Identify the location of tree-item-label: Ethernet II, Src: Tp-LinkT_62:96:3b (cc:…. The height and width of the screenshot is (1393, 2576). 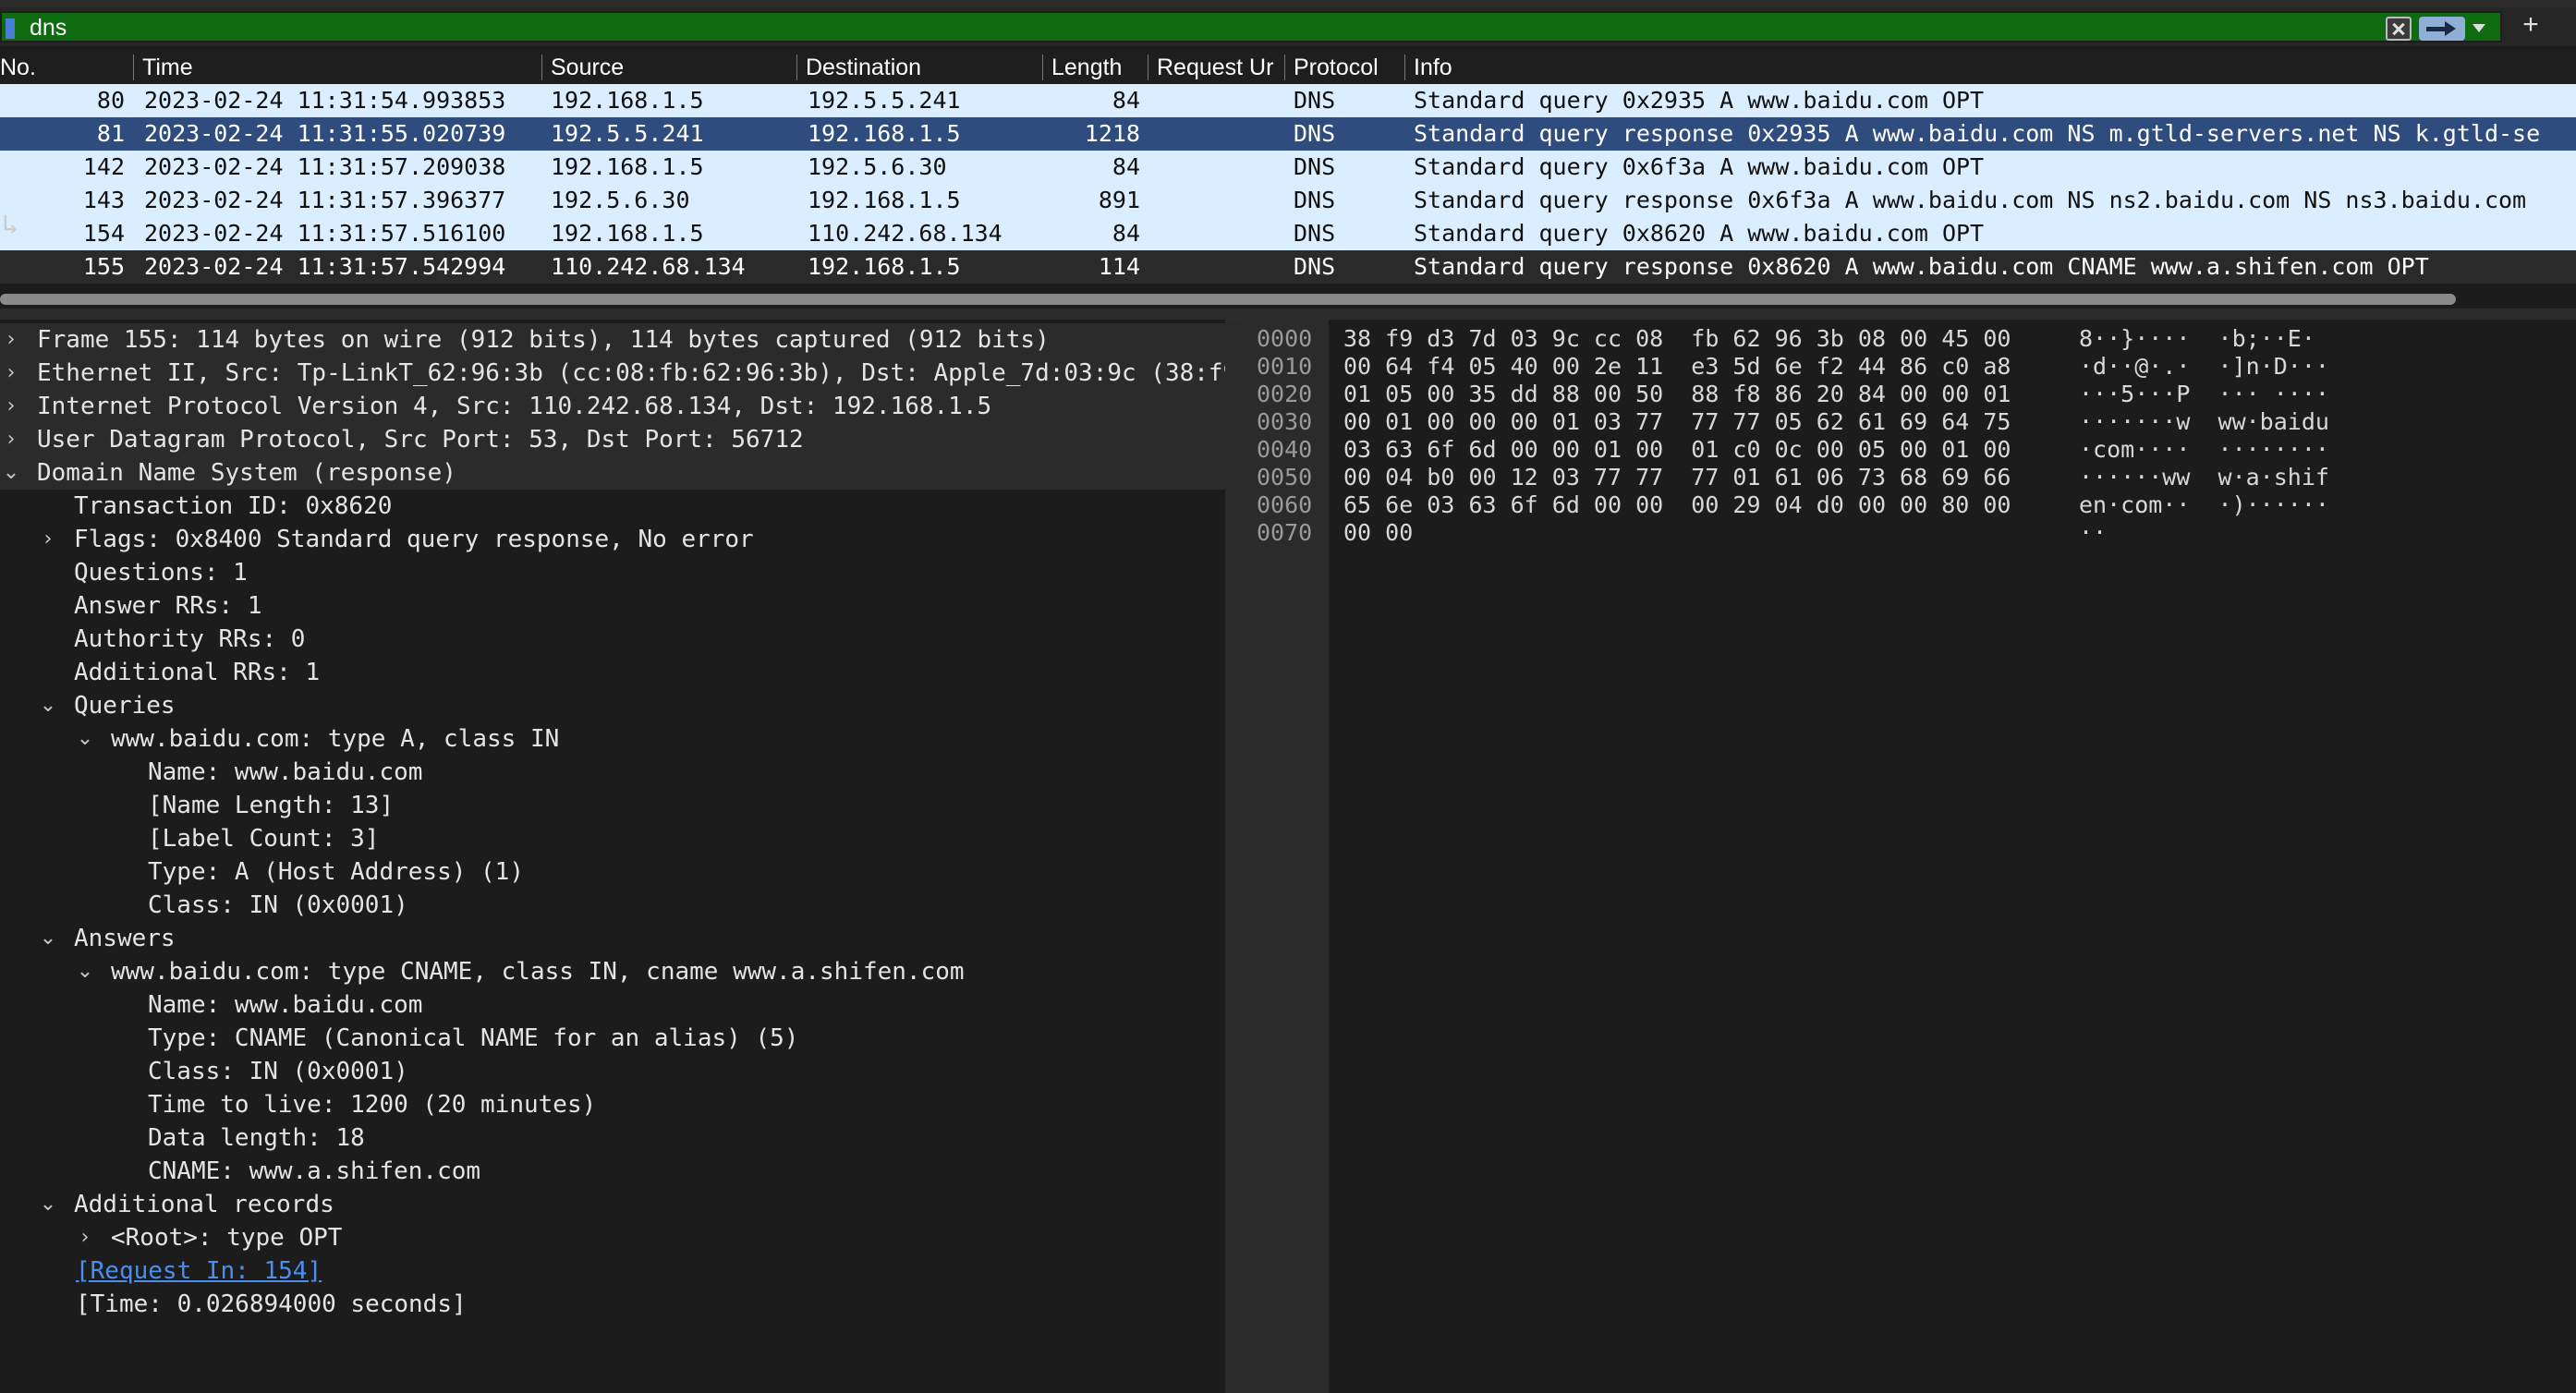
(631, 373).